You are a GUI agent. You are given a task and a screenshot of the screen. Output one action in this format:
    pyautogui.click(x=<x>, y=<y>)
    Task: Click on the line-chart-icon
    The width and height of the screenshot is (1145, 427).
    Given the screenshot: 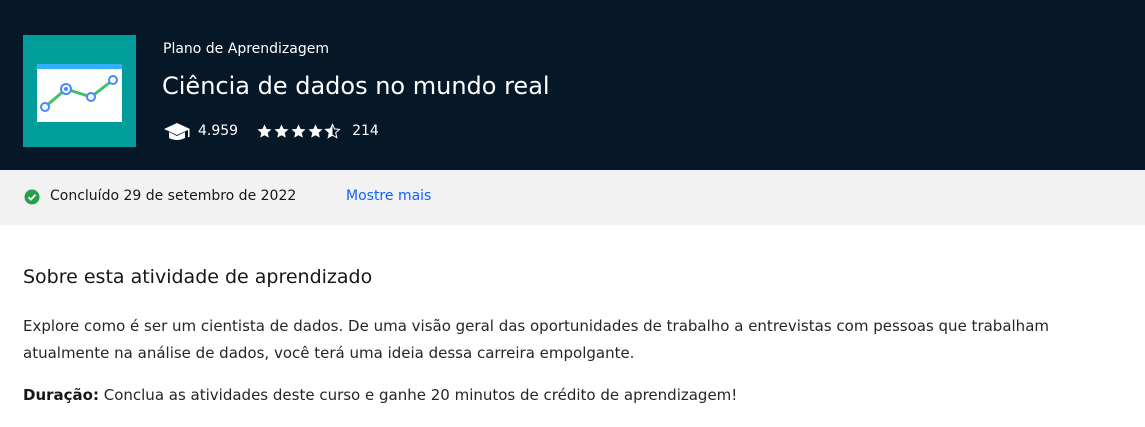 What is the action you would take?
    pyautogui.click(x=79, y=93)
    